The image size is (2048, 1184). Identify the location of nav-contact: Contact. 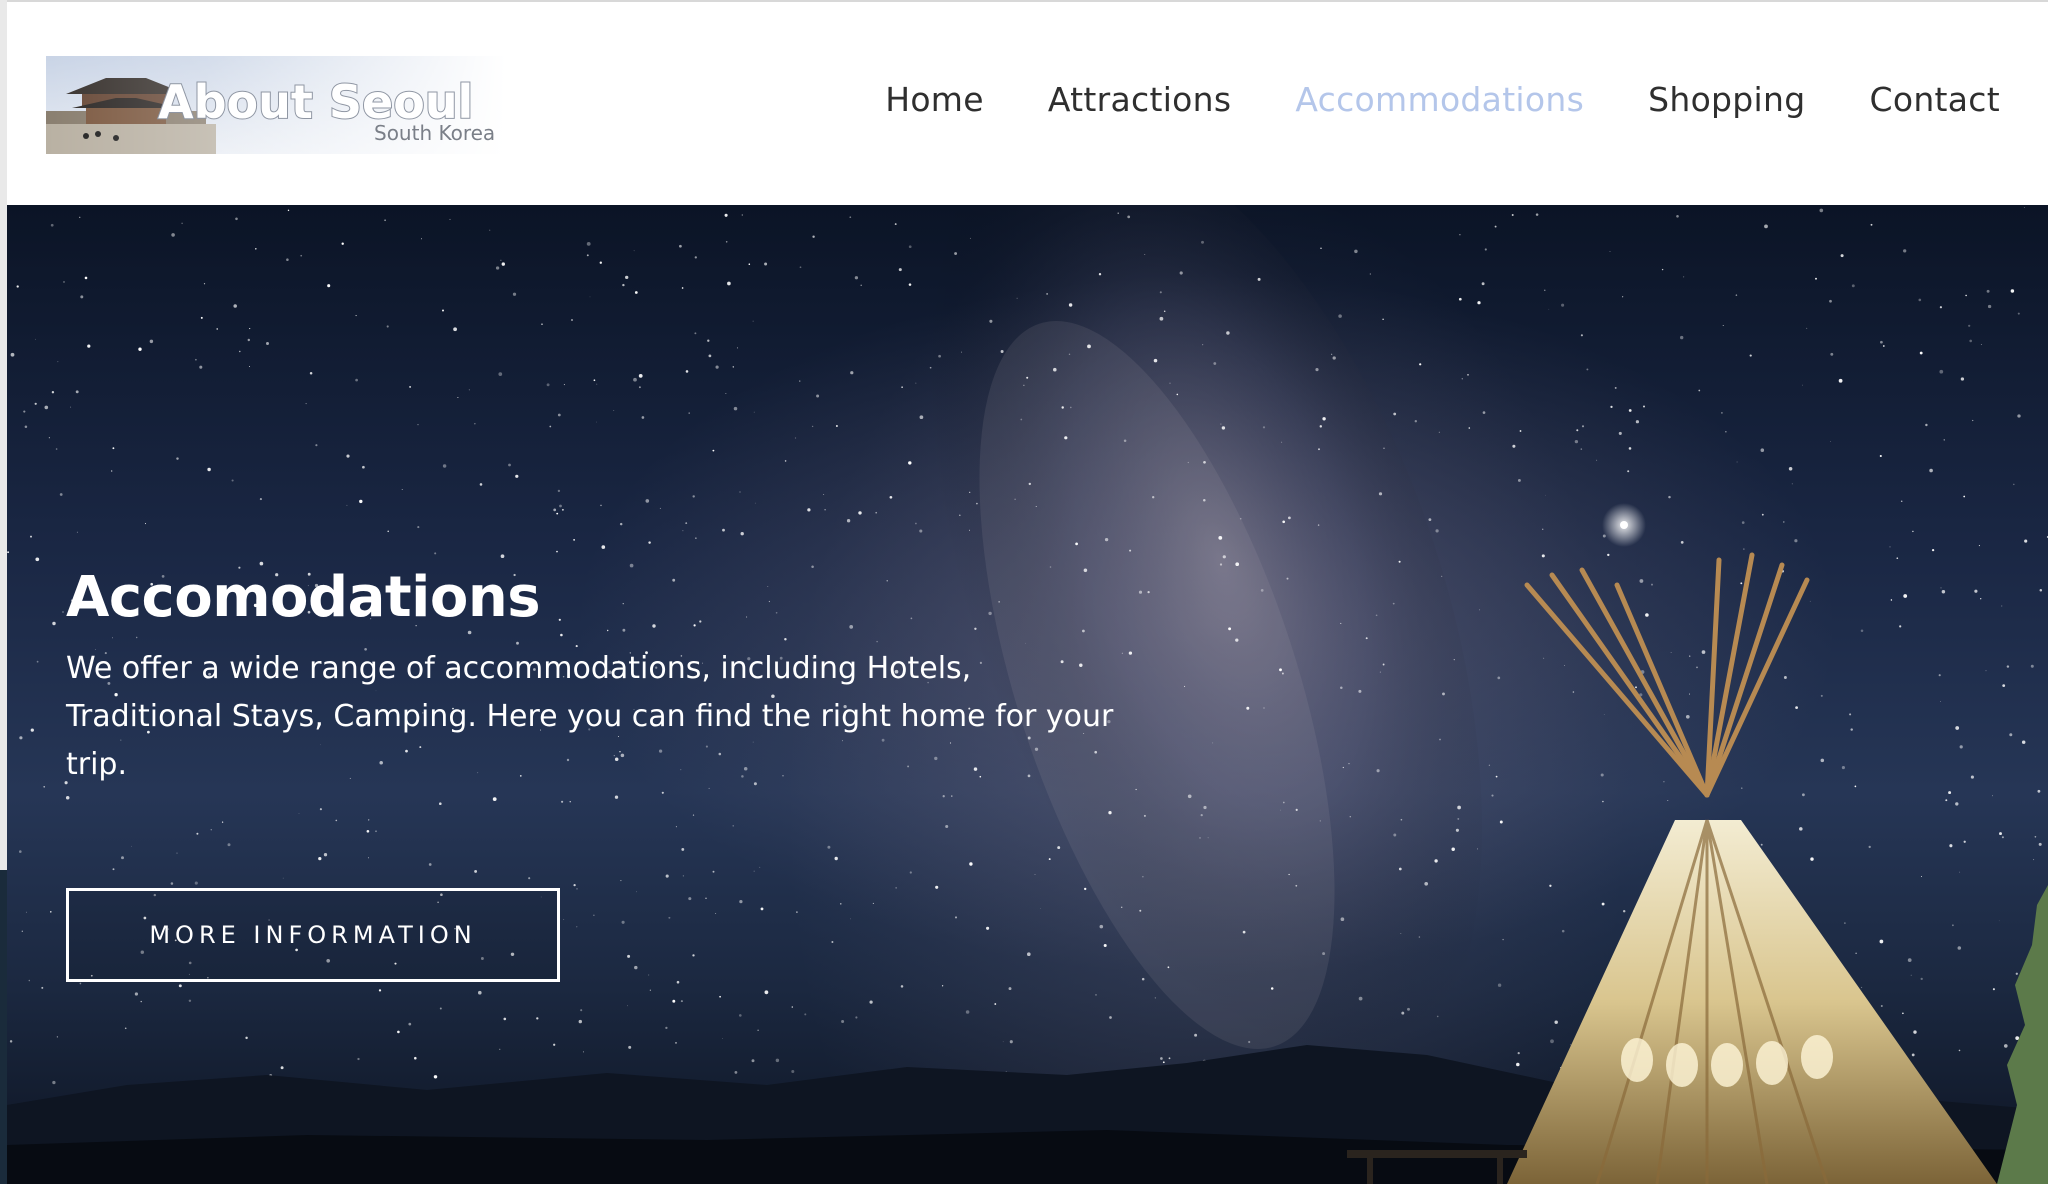
(1935, 99).